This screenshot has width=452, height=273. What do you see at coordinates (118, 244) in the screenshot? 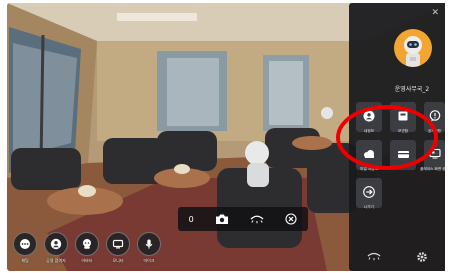
I see `monitor-icon` at bounding box center [118, 244].